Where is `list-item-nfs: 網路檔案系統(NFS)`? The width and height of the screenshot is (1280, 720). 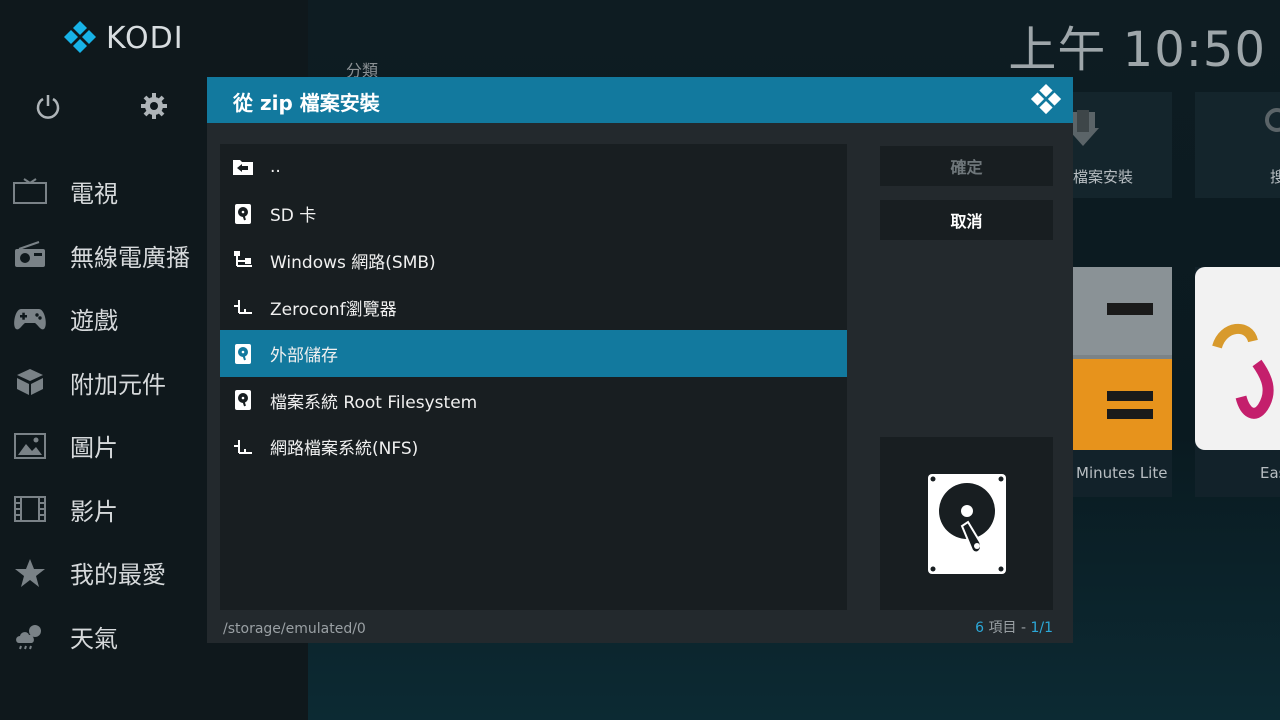
list-item-nfs: 網路檔案系統(NFS) is located at coordinates (533, 447).